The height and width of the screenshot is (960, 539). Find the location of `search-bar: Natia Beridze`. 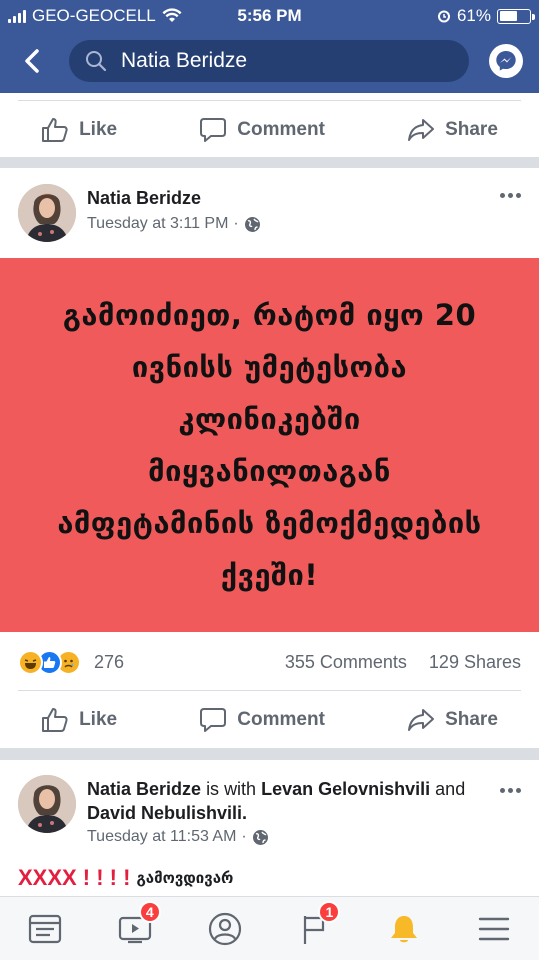

search-bar: Natia Beridze is located at coordinates (269, 61).